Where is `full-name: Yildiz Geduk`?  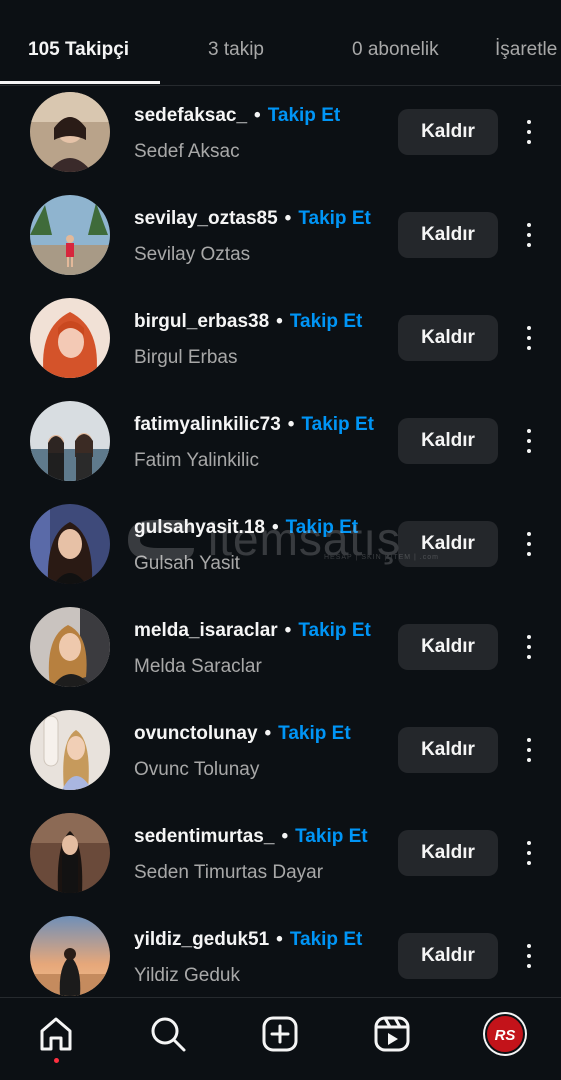
full-name: Yildiz Geduk is located at coordinates (187, 975).